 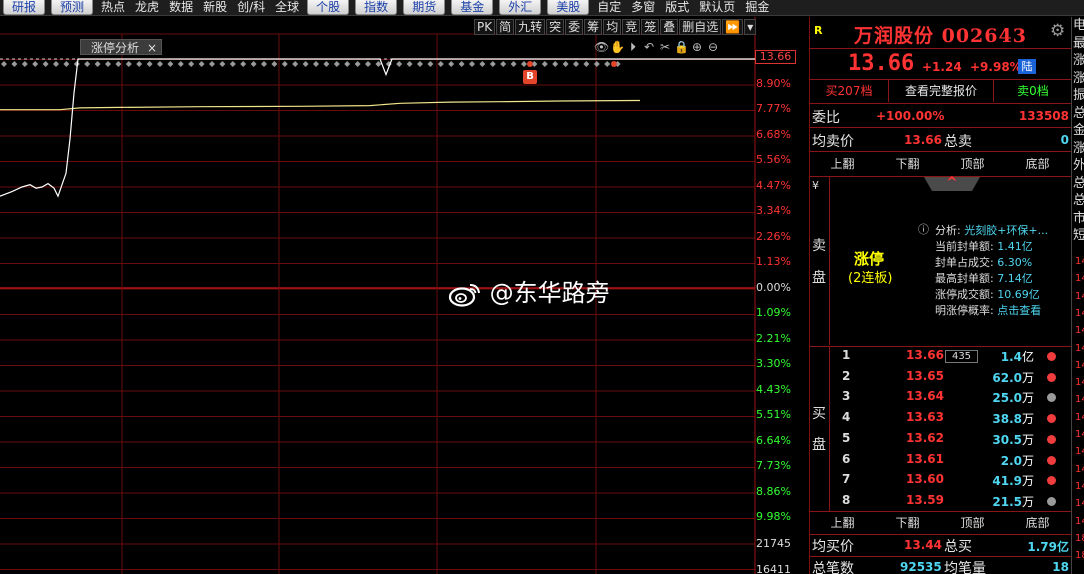 I want to click on menu-item: 默认页, so click(x=717, y=7).